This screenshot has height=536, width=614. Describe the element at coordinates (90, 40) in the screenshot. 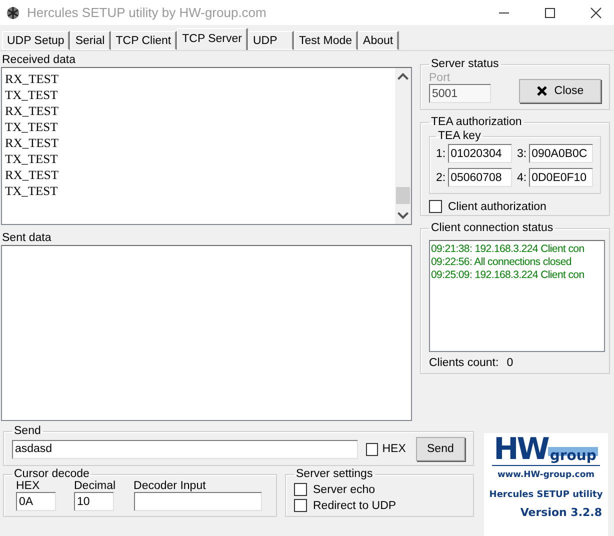

I see `tab: Serial` at that location.